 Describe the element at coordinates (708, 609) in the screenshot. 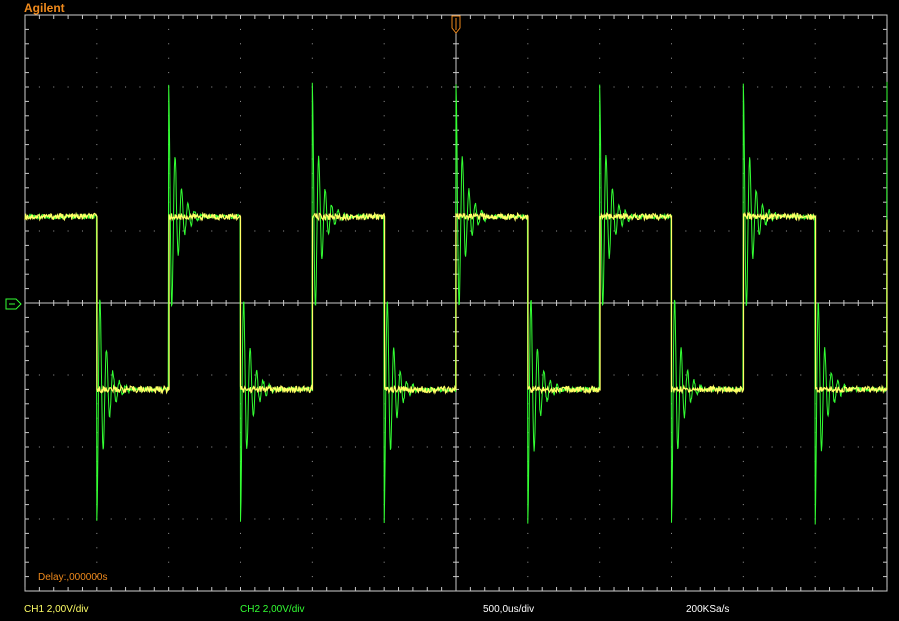

I see `sample-rate-readout: 200KSa/s` at that location.